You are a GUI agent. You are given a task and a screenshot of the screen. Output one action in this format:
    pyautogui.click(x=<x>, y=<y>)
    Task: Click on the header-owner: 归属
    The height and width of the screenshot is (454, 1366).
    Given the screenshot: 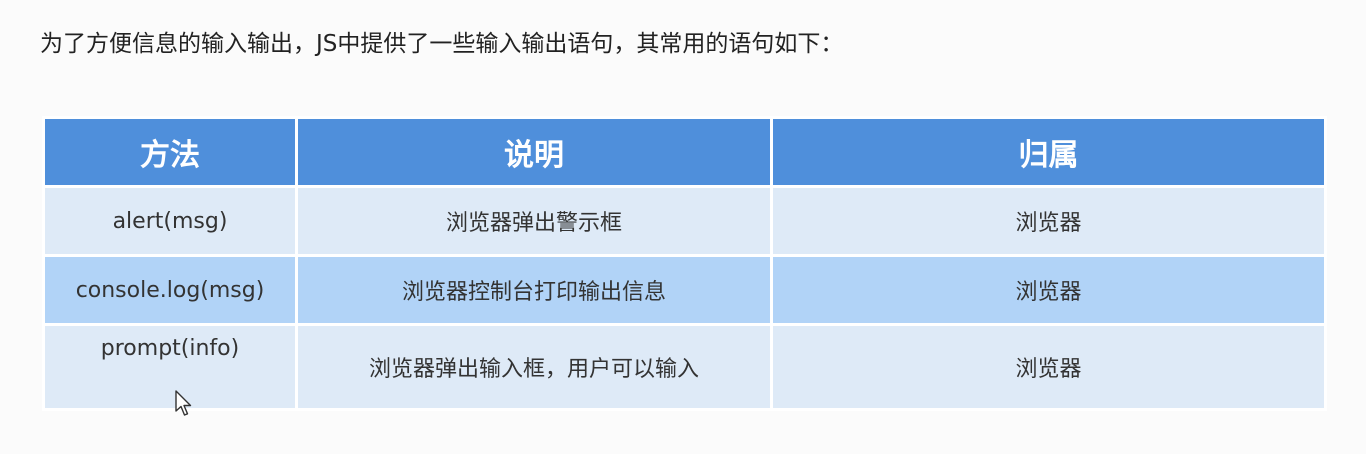 What is the action you would take?
    pyautogui.click(x=1048, y=152)
    